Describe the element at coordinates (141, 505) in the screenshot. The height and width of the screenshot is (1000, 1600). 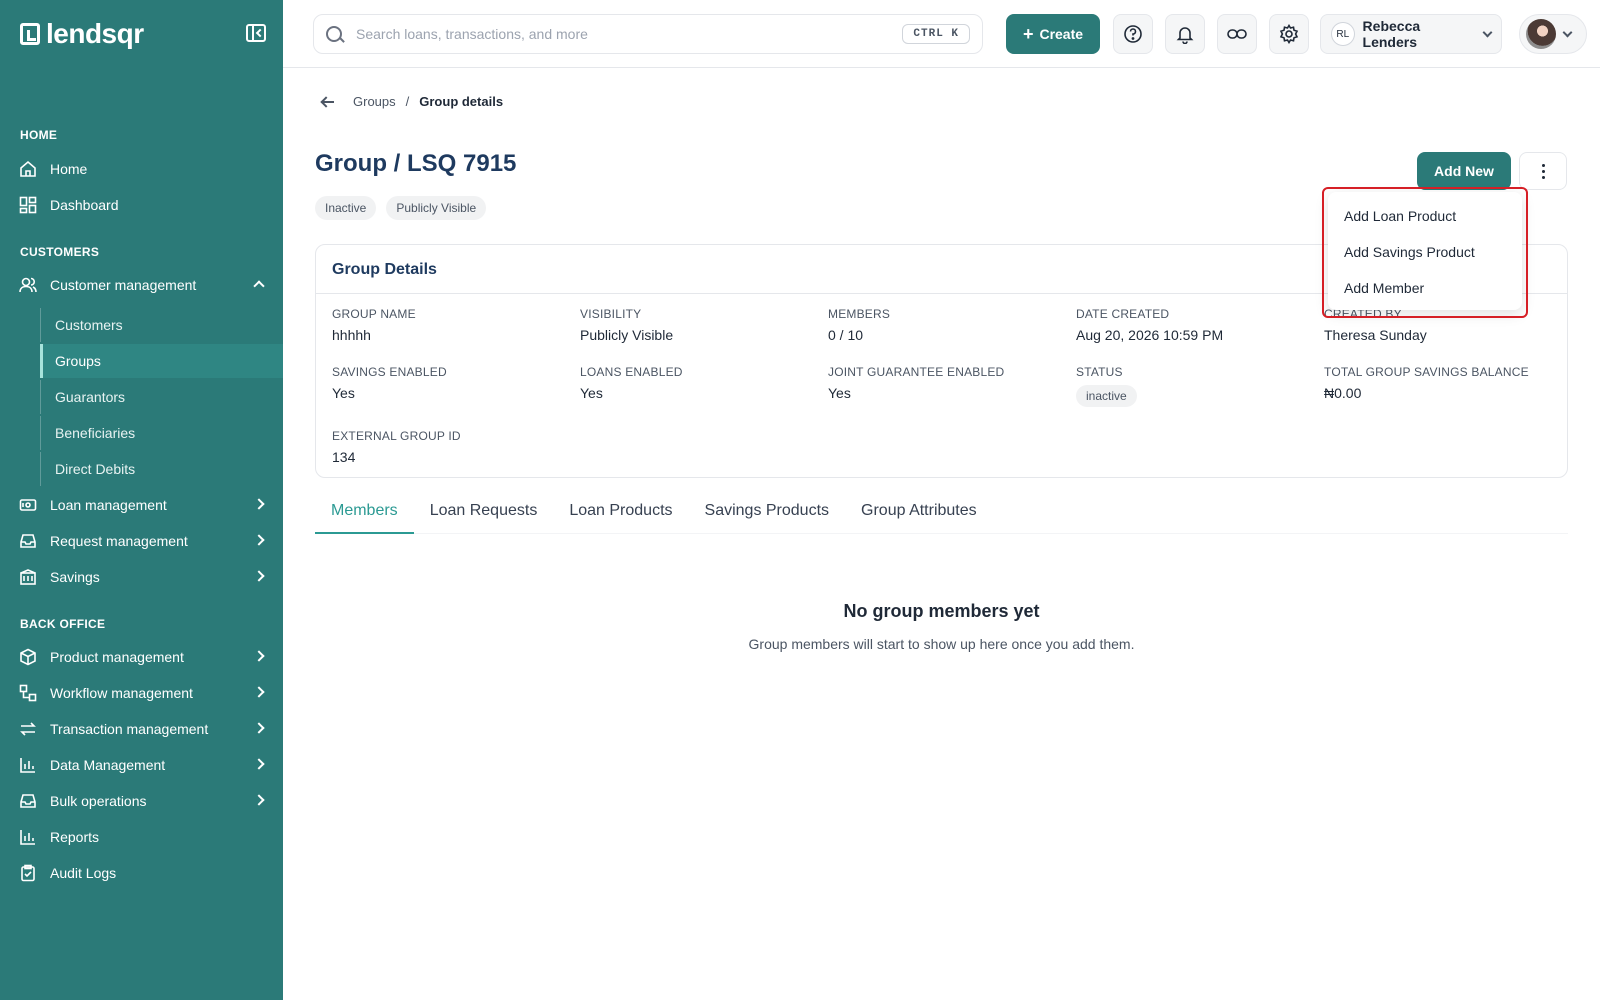
I see `sidebar-item-loan-management: Loan management` at that location.